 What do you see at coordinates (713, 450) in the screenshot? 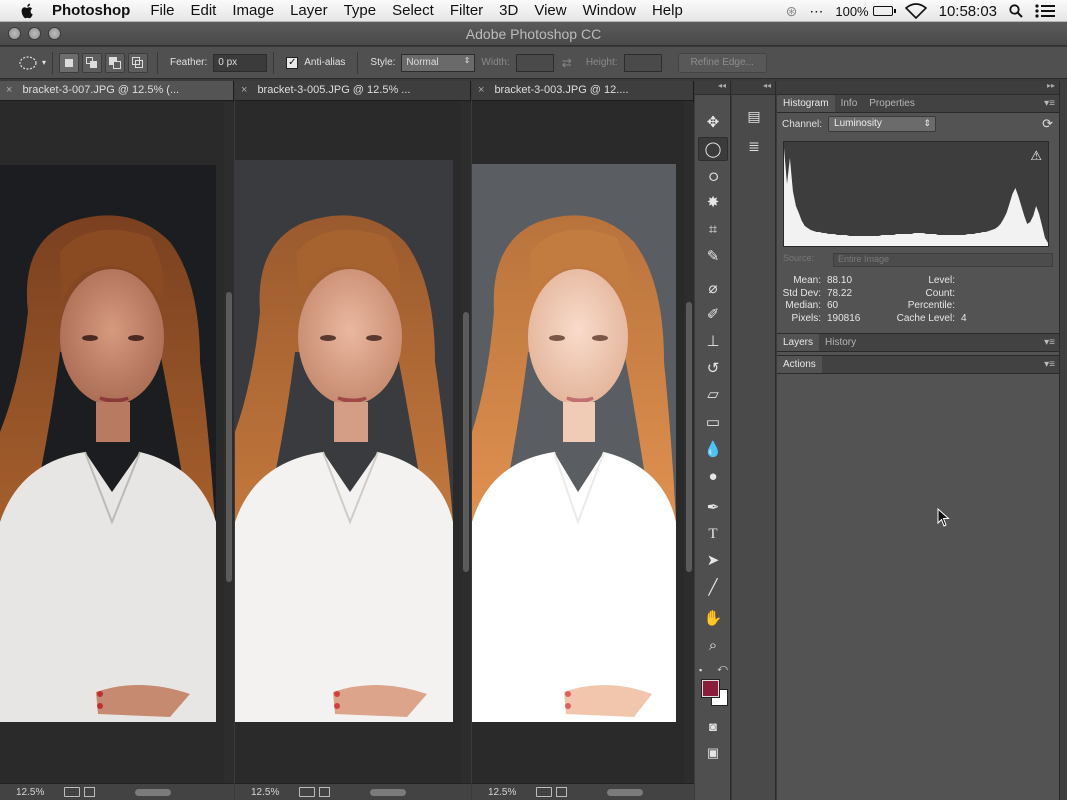
I see `blur-tool-icon: 💧` at bounding box center [713, 450].